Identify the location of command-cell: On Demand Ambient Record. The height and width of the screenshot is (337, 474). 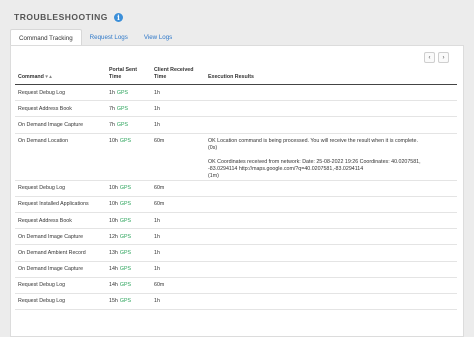
(60, 253).